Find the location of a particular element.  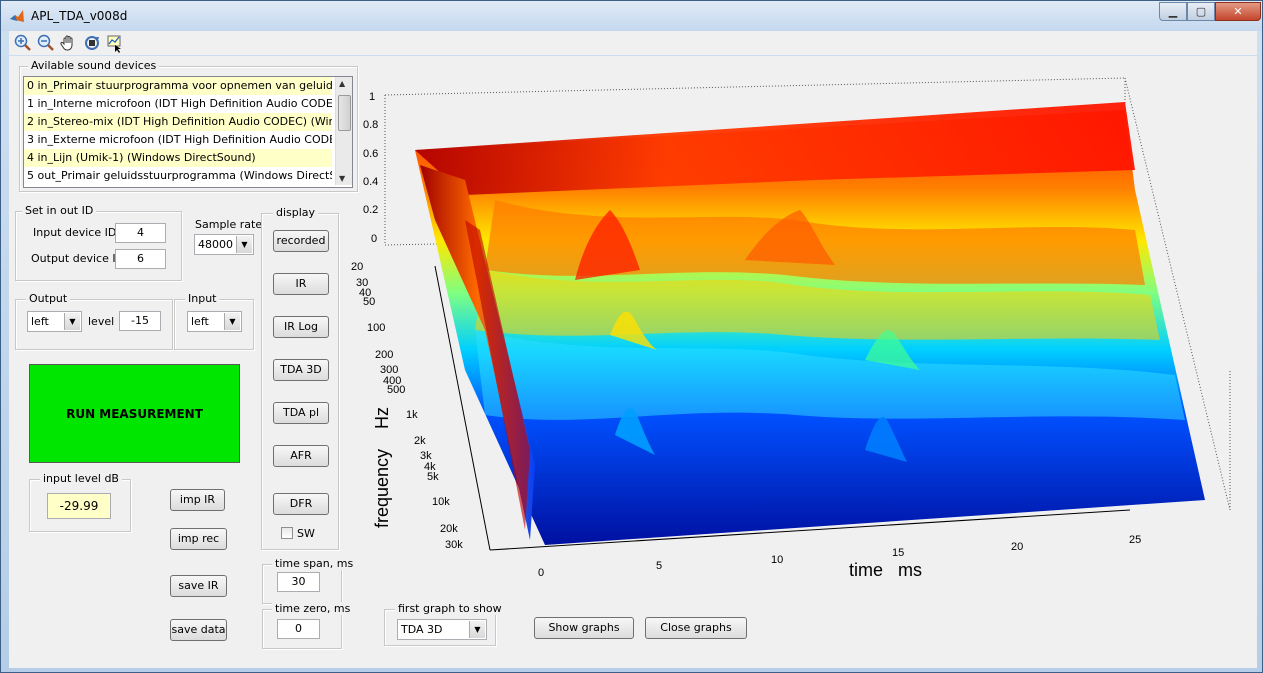

pan-hand-icon is located at coordinates (69, 43).